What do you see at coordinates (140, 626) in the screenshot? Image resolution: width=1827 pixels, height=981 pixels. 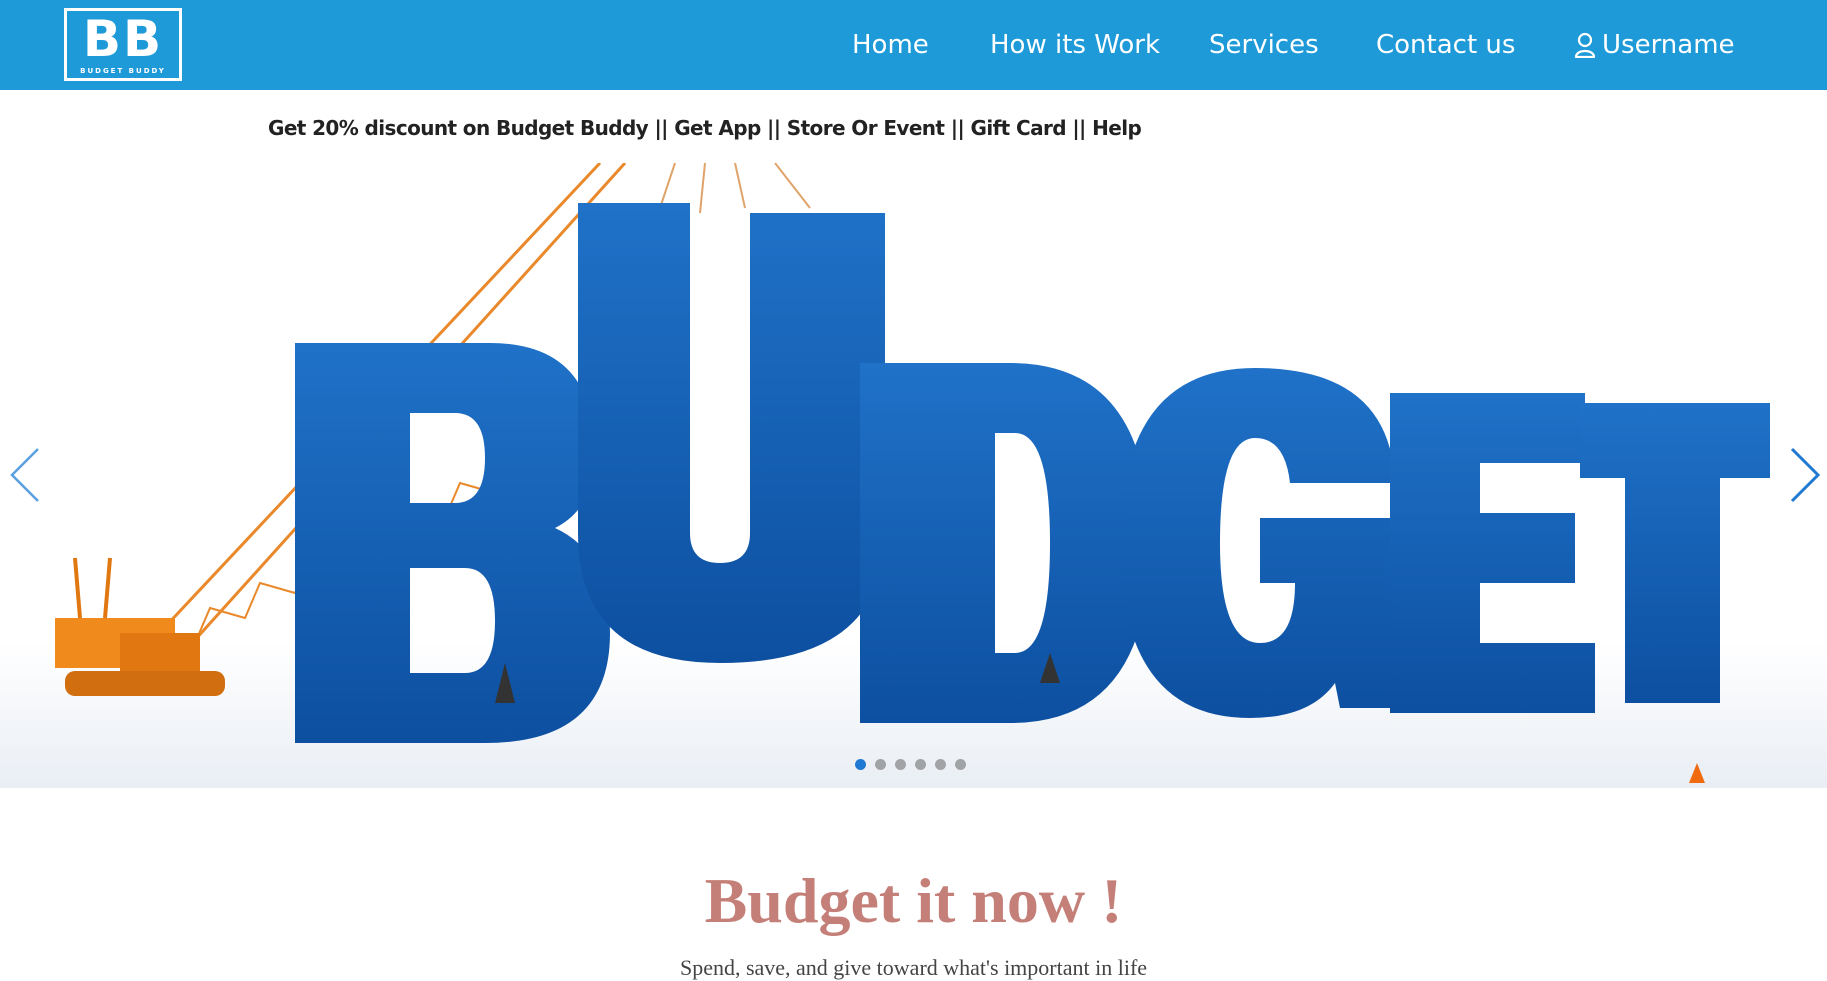 I see `crane-body` at bounding box center [140, 626].